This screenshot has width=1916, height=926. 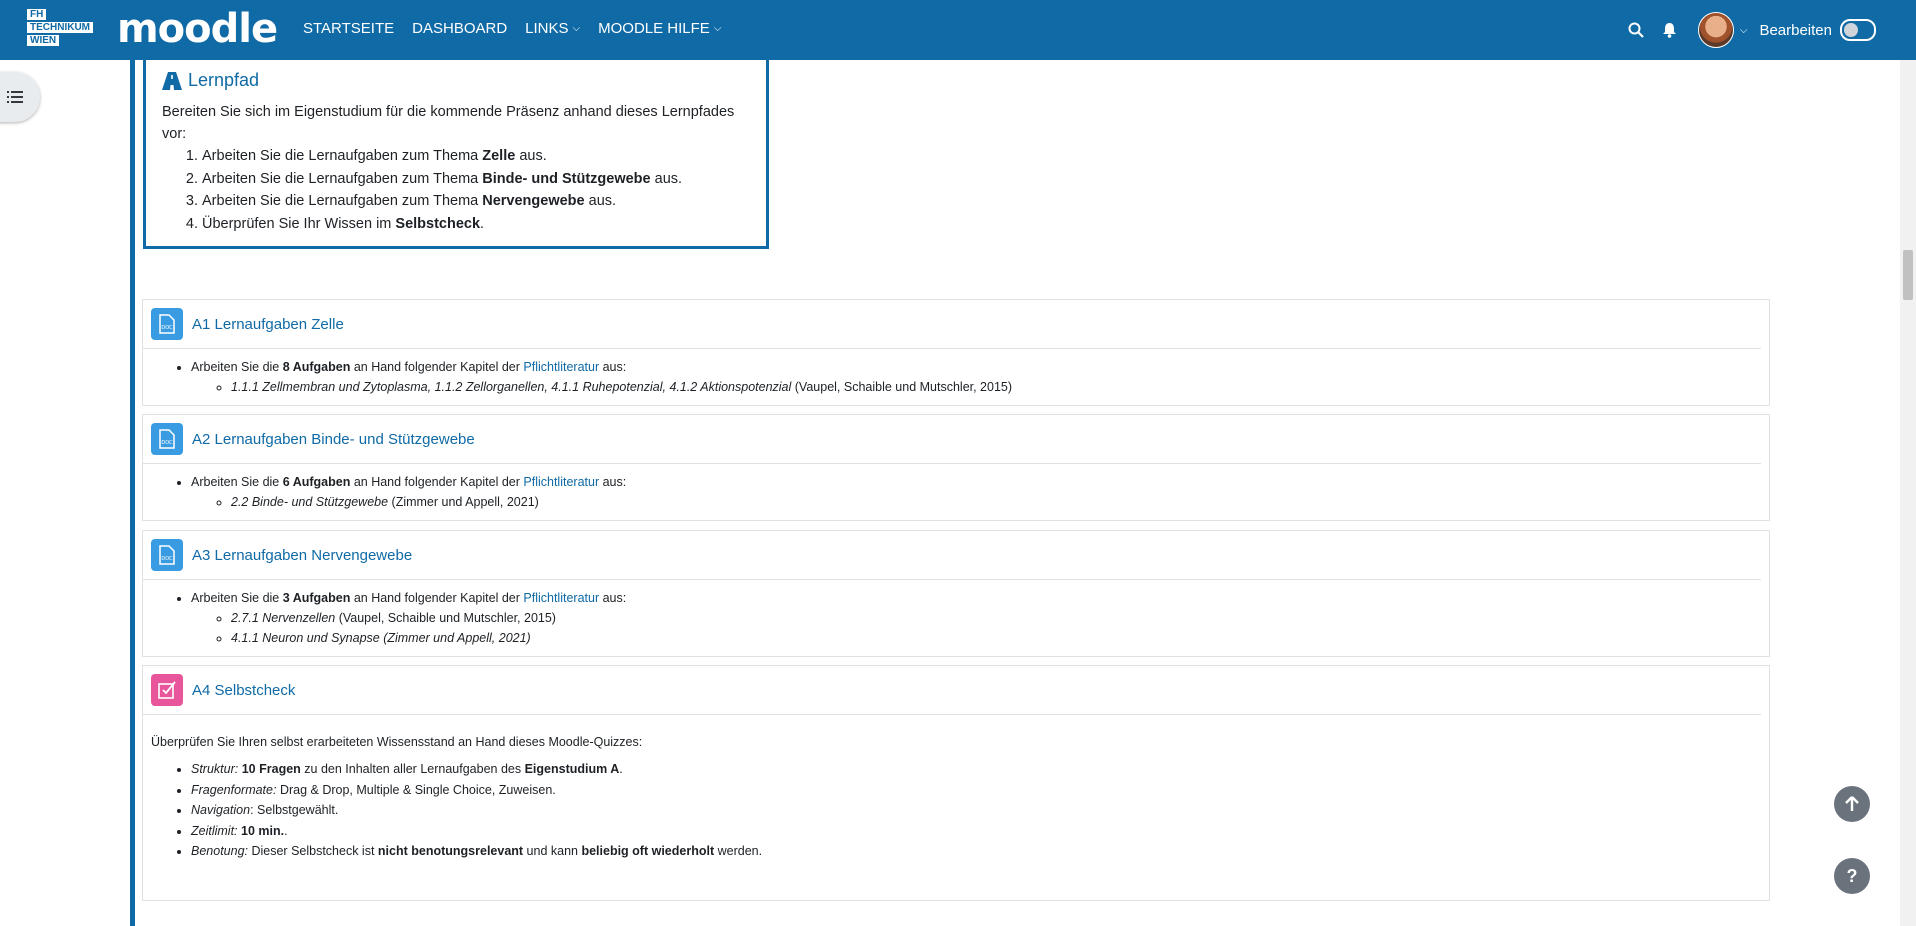 What do you see at coordinates (547, 28) in the screenshot?
I see `nav-label: LINKS` at bounding box center [547, 28].